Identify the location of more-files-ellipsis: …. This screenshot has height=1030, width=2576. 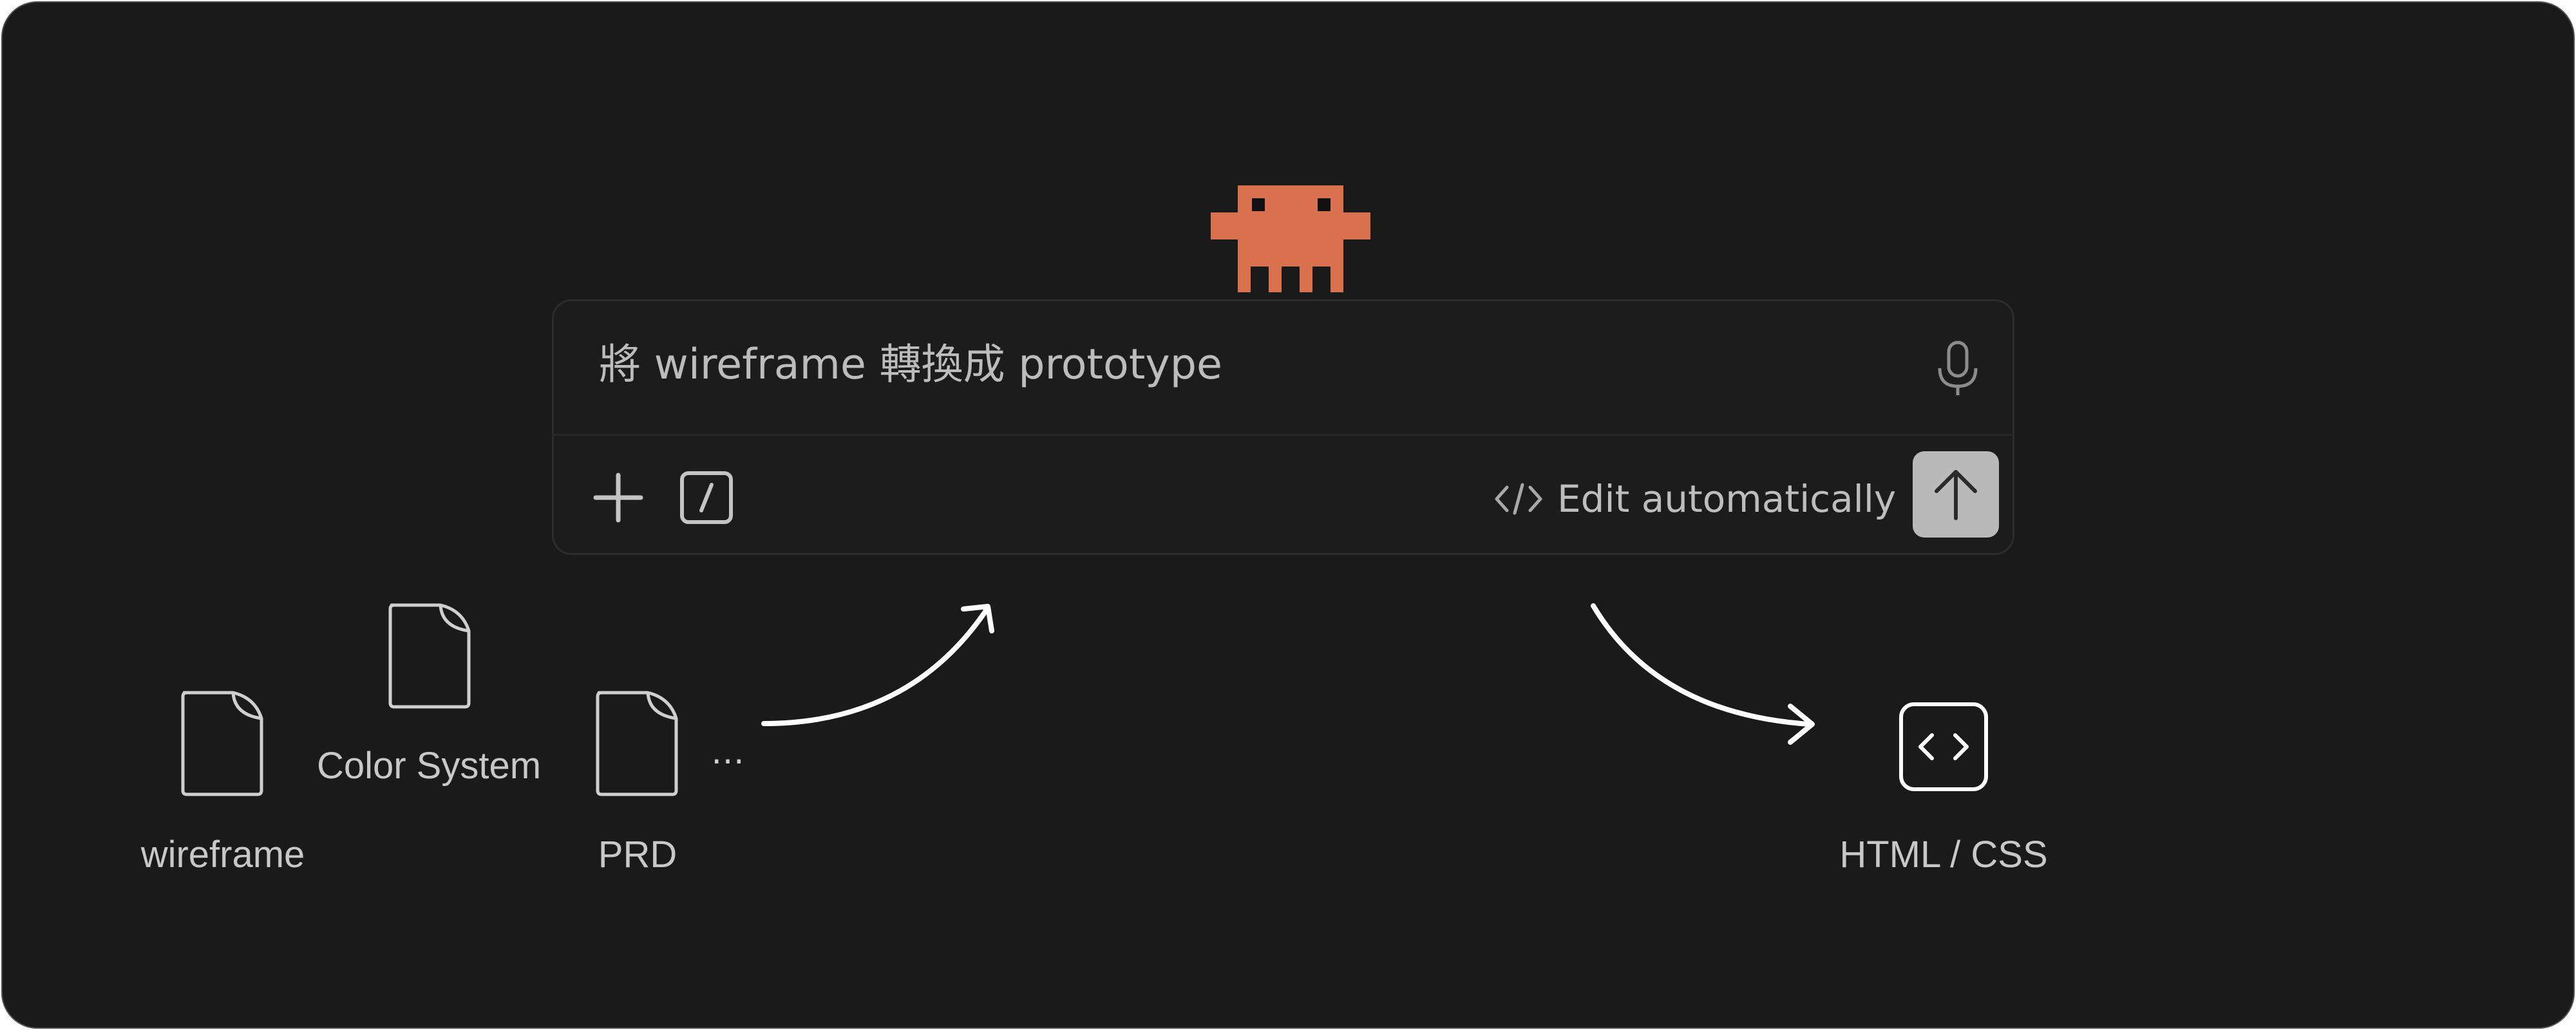
(727, 753).